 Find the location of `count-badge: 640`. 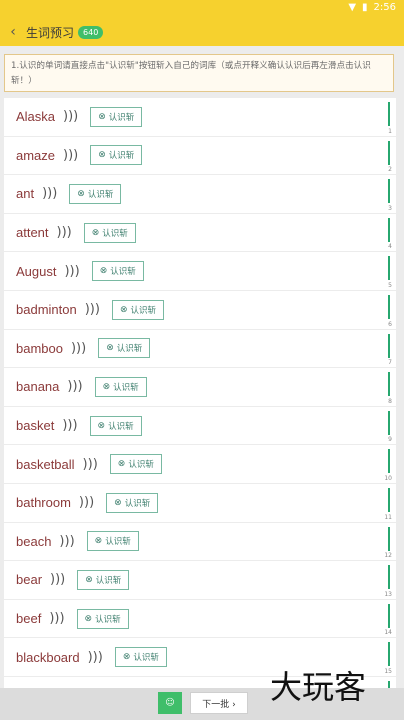

count-badge: 640 is located at coordinates (91, 32).